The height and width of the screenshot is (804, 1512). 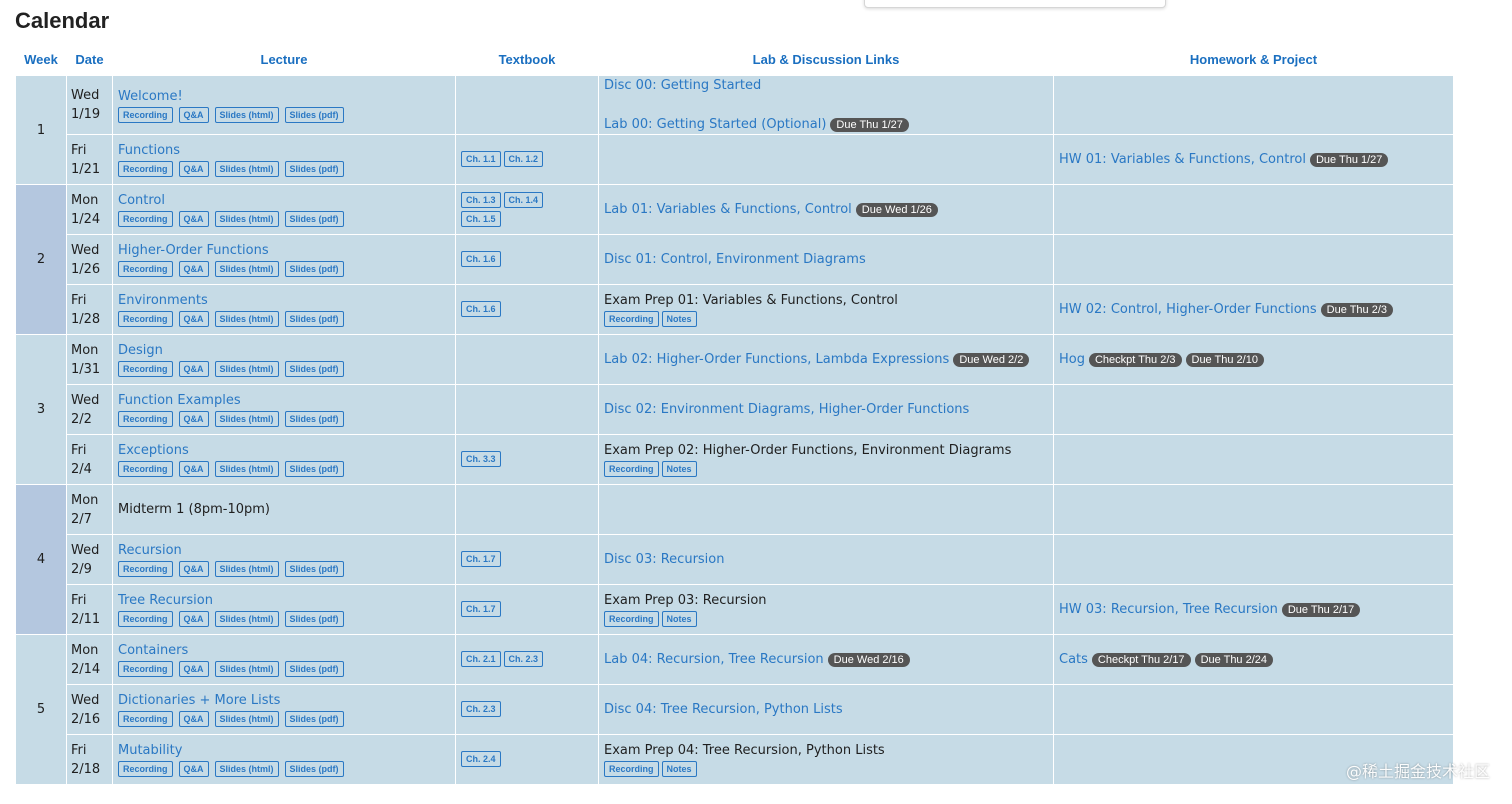 What do you see at coordinates (481, 459) in the screenshot?
I see `textbook-chapter-button: Ch. 3.3` at bounding box center [481, 459].